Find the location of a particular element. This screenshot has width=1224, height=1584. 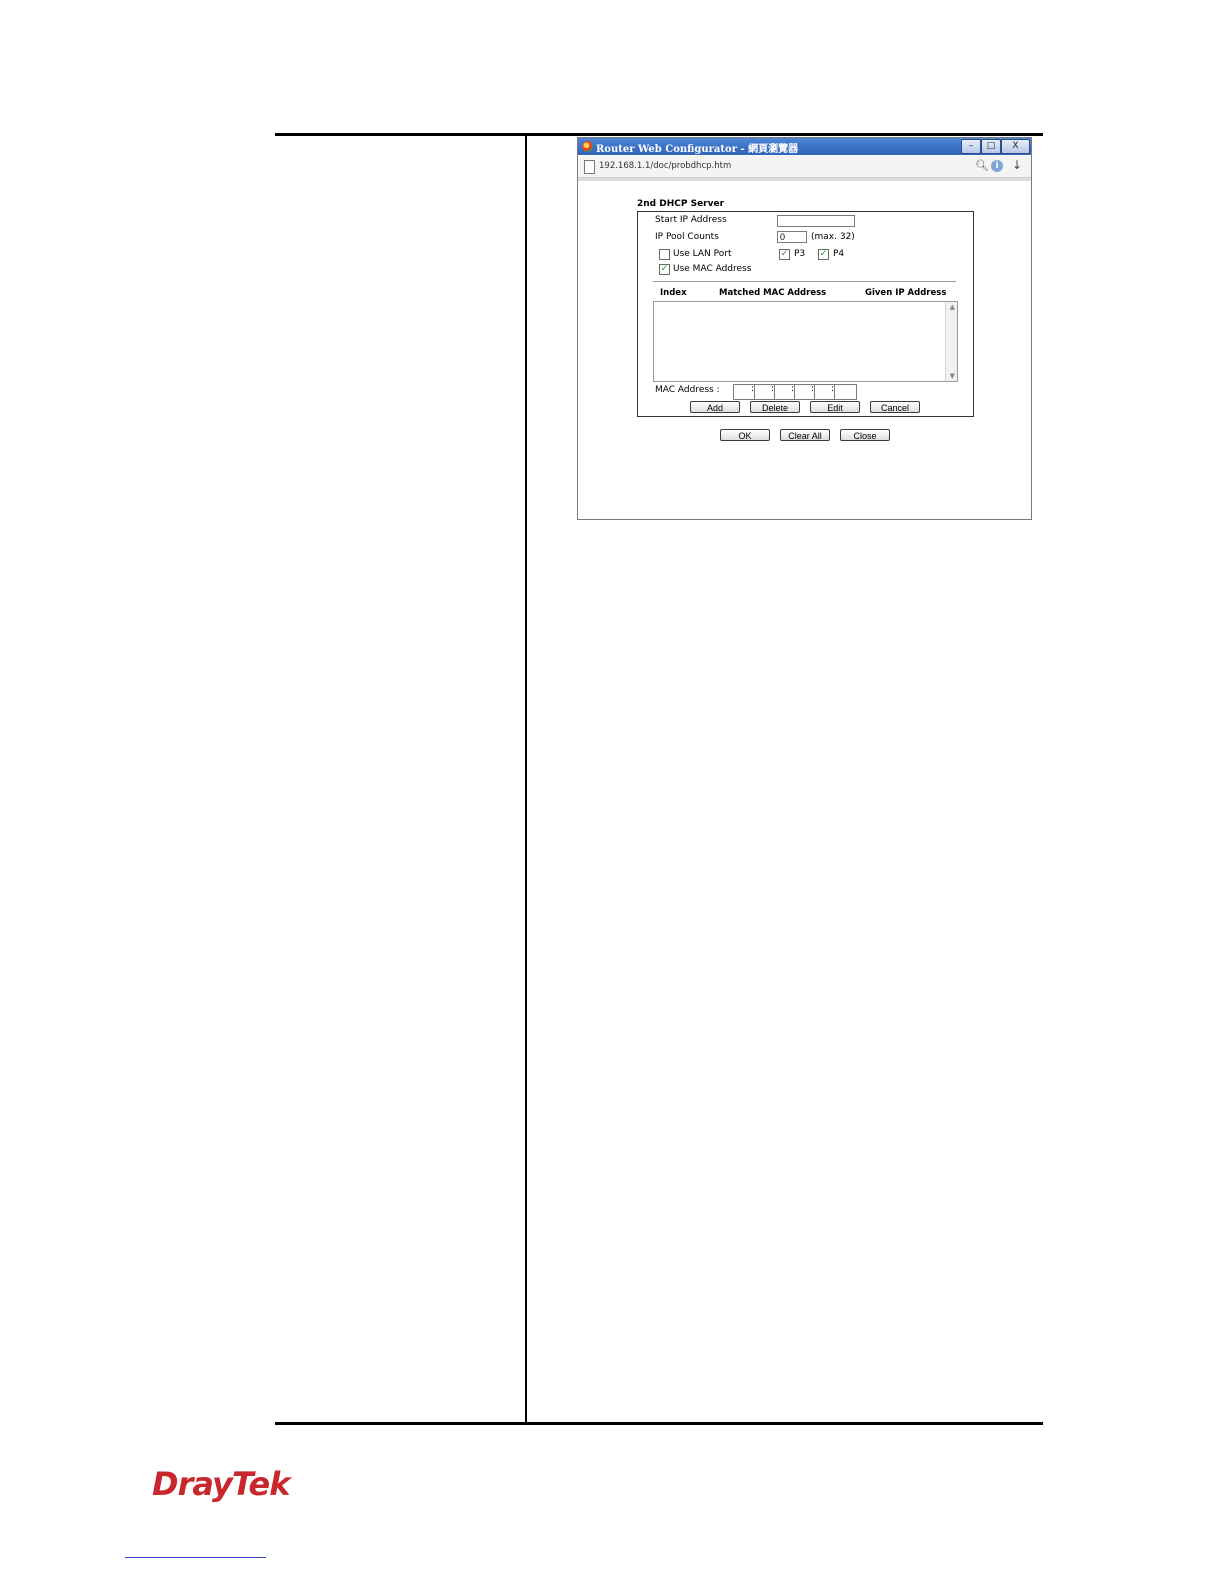

scroll-up-icon: ▲ is located at coordinates (952, 307).